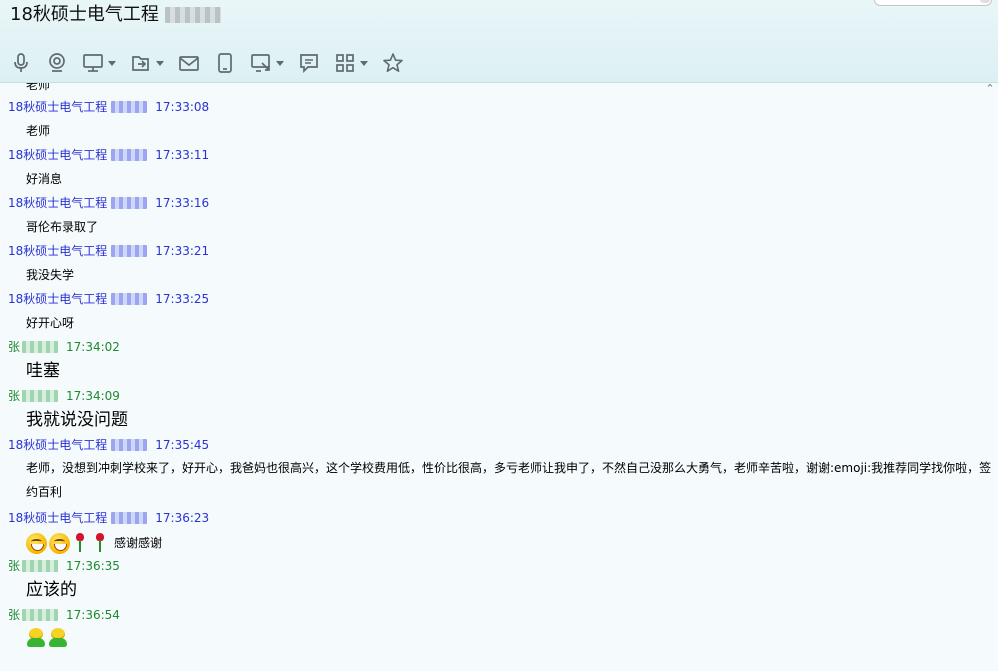 The width and height of the screenshot is (998, 671). What do you see at coordinates (990, 88) in the screenshot?
I see `scroll-up-icon: ⌃` at bounding box center [990, 88].